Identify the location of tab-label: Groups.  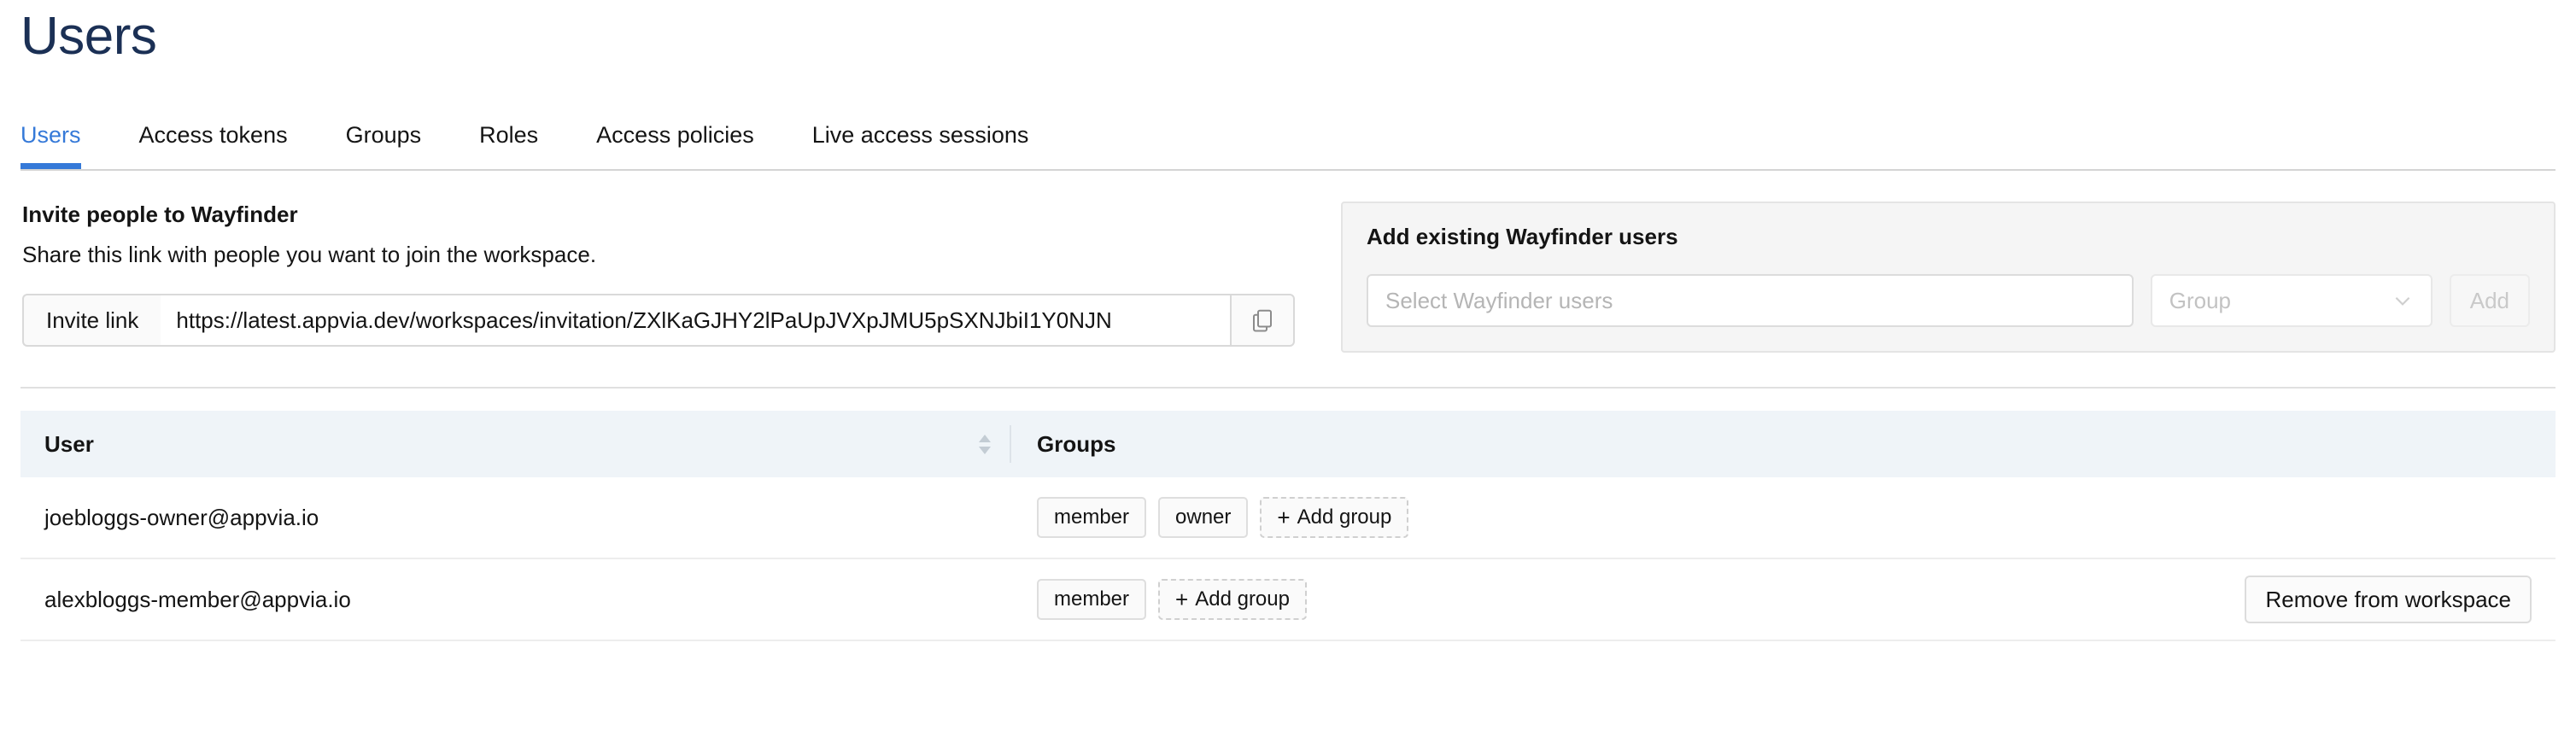
(383, 134).